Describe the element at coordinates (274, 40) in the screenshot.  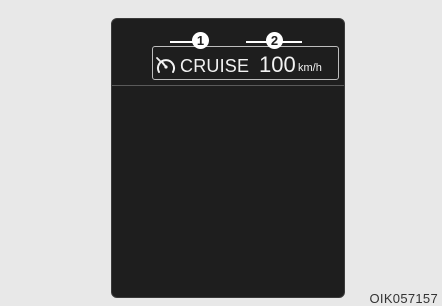
I see `callout-marker-2: 2` at that location.